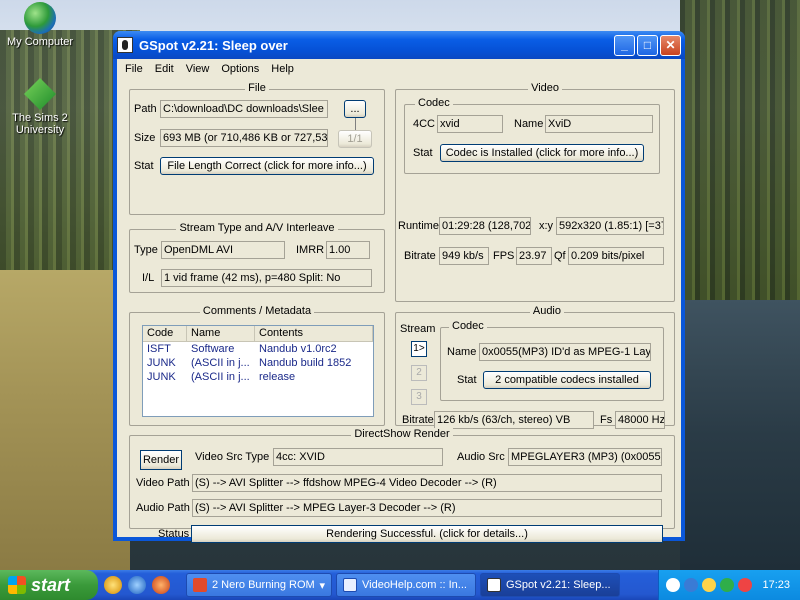 The width and height of the screenshot is (800, 600). Describe the element at coordinates (161, 460) in the screenshot. I see `render-button: Render` at that location.